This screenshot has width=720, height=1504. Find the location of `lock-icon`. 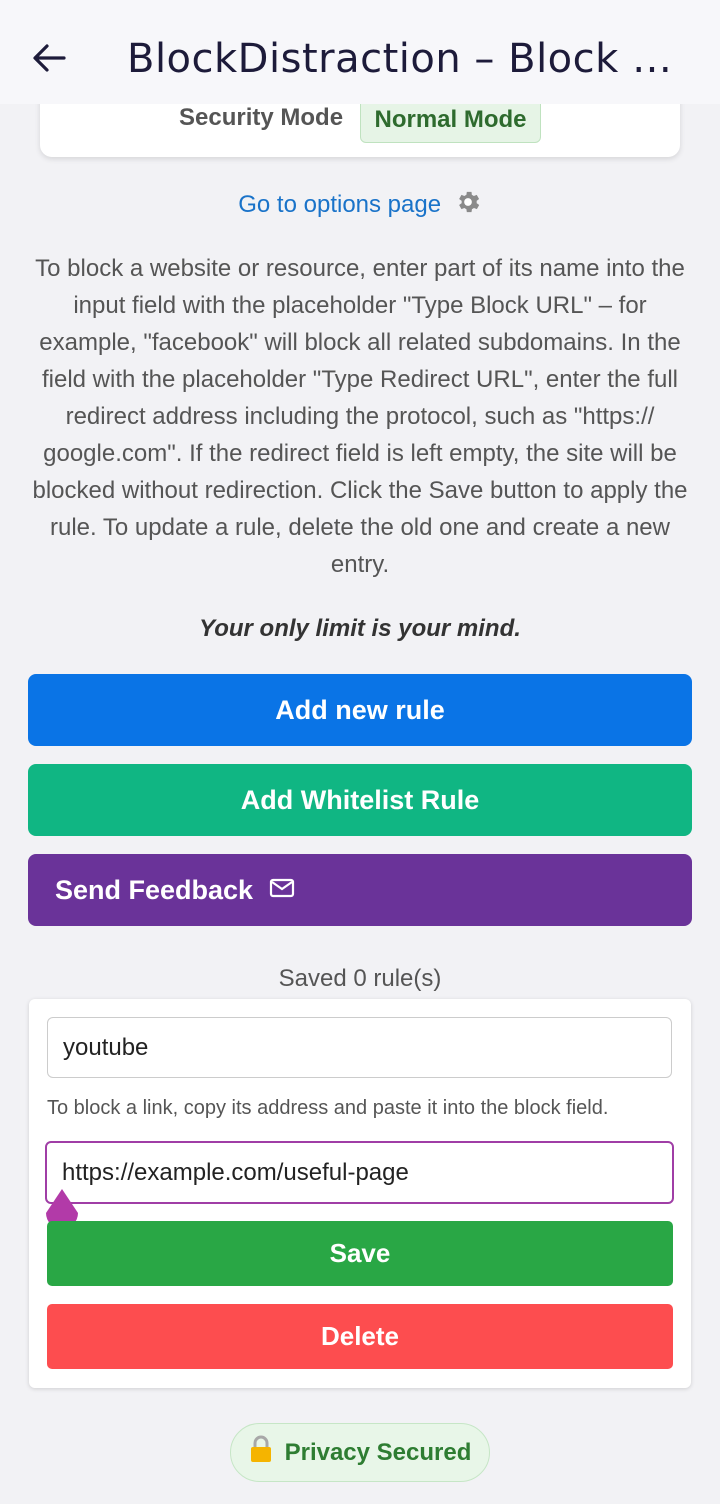

lock-icon is located at coordinates (261, 1452).